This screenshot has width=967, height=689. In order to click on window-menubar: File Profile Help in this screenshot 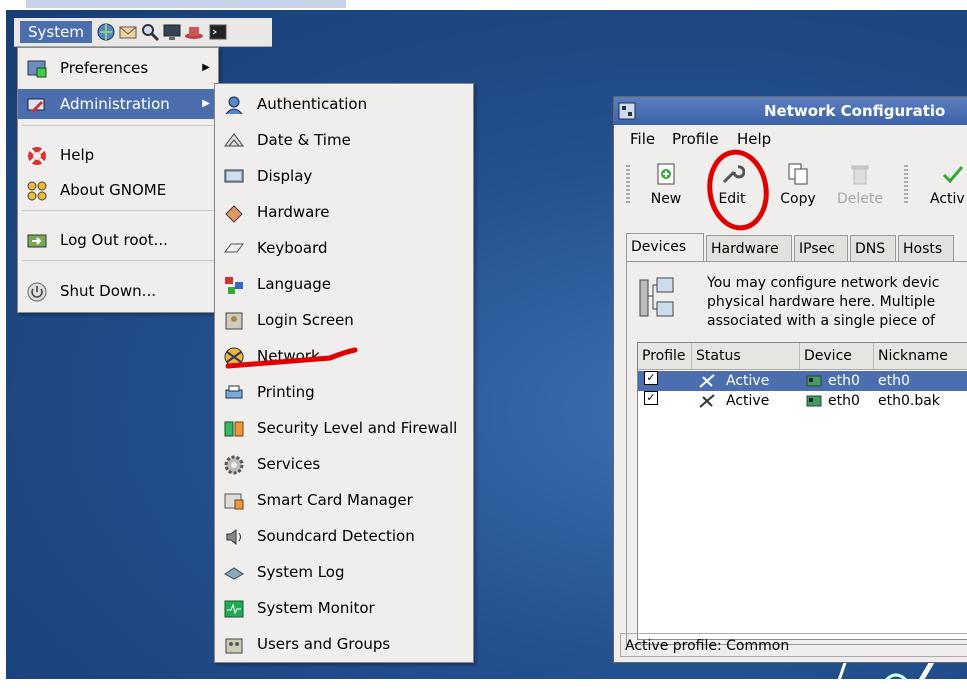, I will do `click(790, 139)`.